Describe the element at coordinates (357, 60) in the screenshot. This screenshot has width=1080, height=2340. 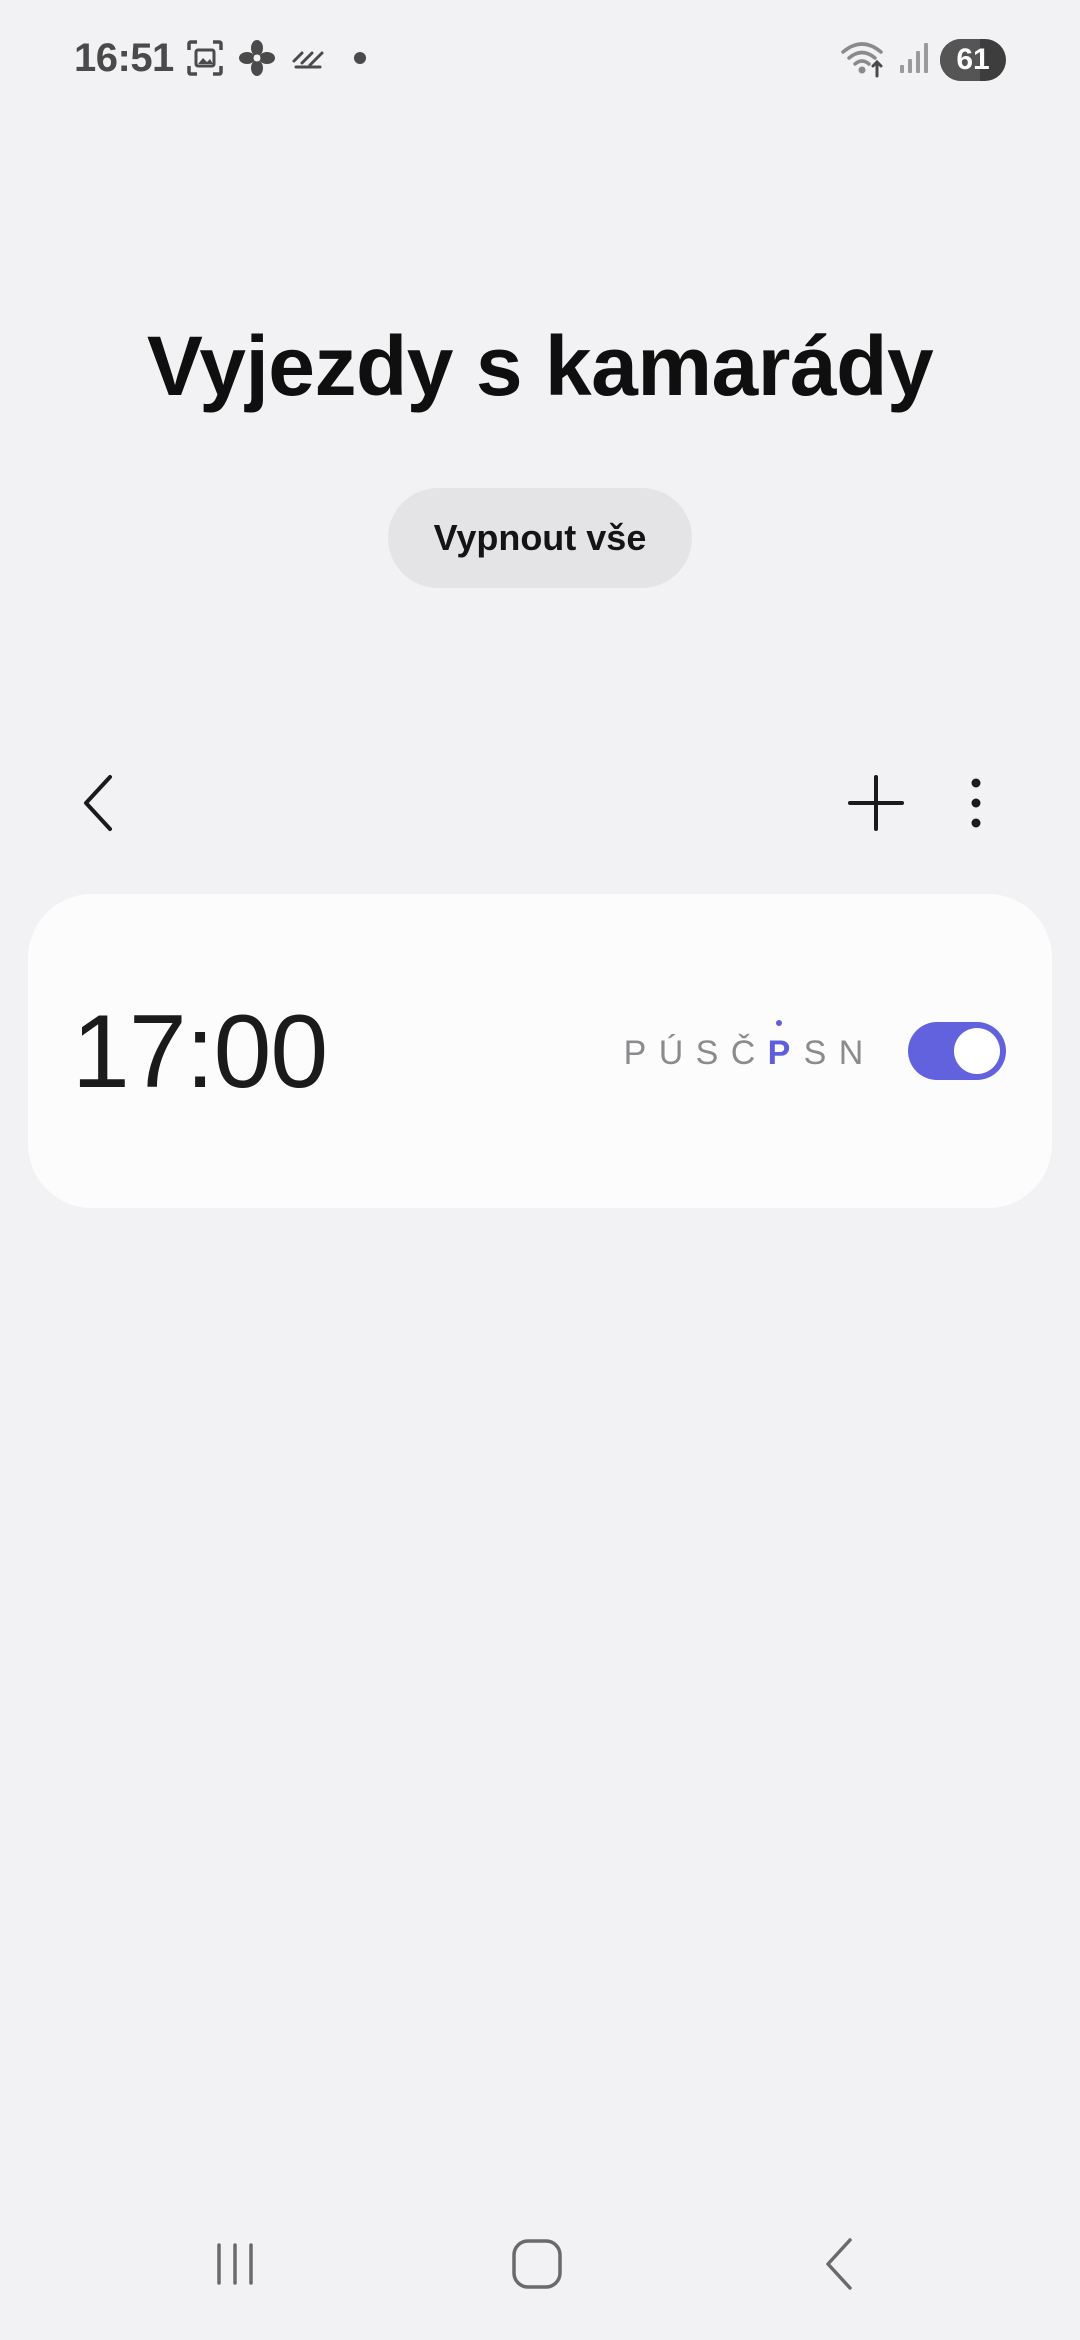
I see `notification-dot-icon` at that location.